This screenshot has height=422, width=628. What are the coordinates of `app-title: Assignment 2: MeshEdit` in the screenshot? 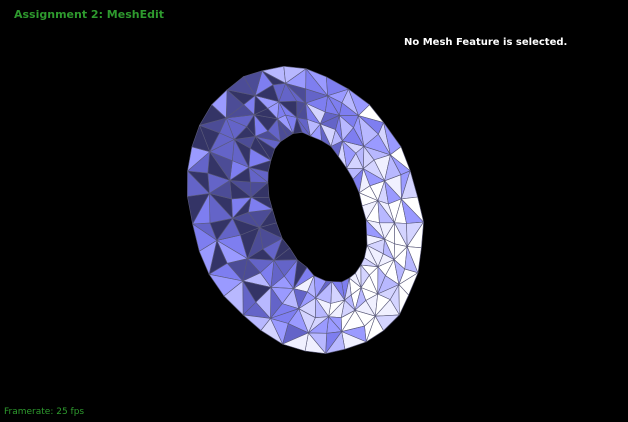 It's located at (89, 14).